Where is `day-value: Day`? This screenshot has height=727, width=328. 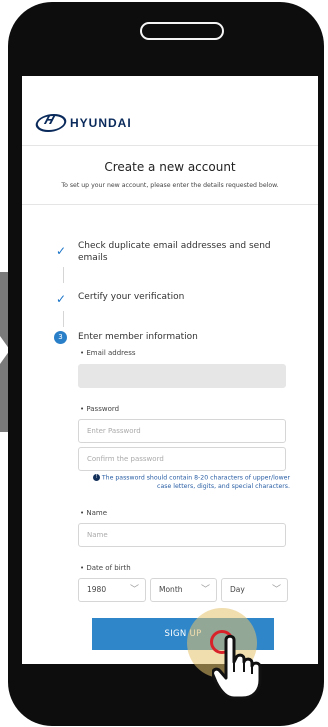 day-value: Day is located at coordinates (237, 589).